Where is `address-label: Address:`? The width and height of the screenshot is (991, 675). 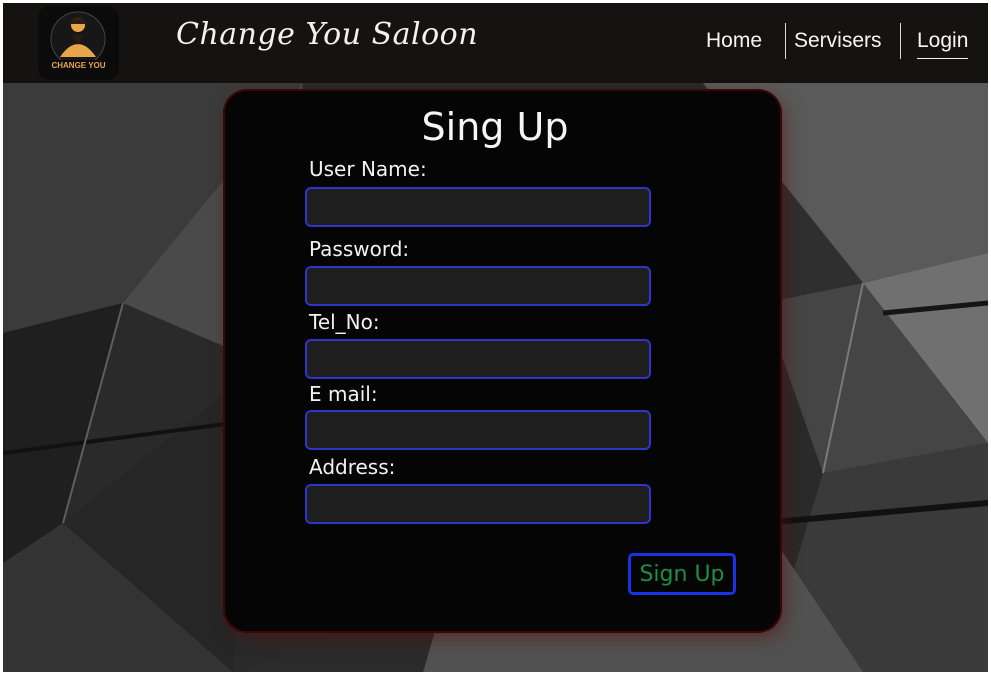 address-label: Address: is located at coordinates (352, 467).